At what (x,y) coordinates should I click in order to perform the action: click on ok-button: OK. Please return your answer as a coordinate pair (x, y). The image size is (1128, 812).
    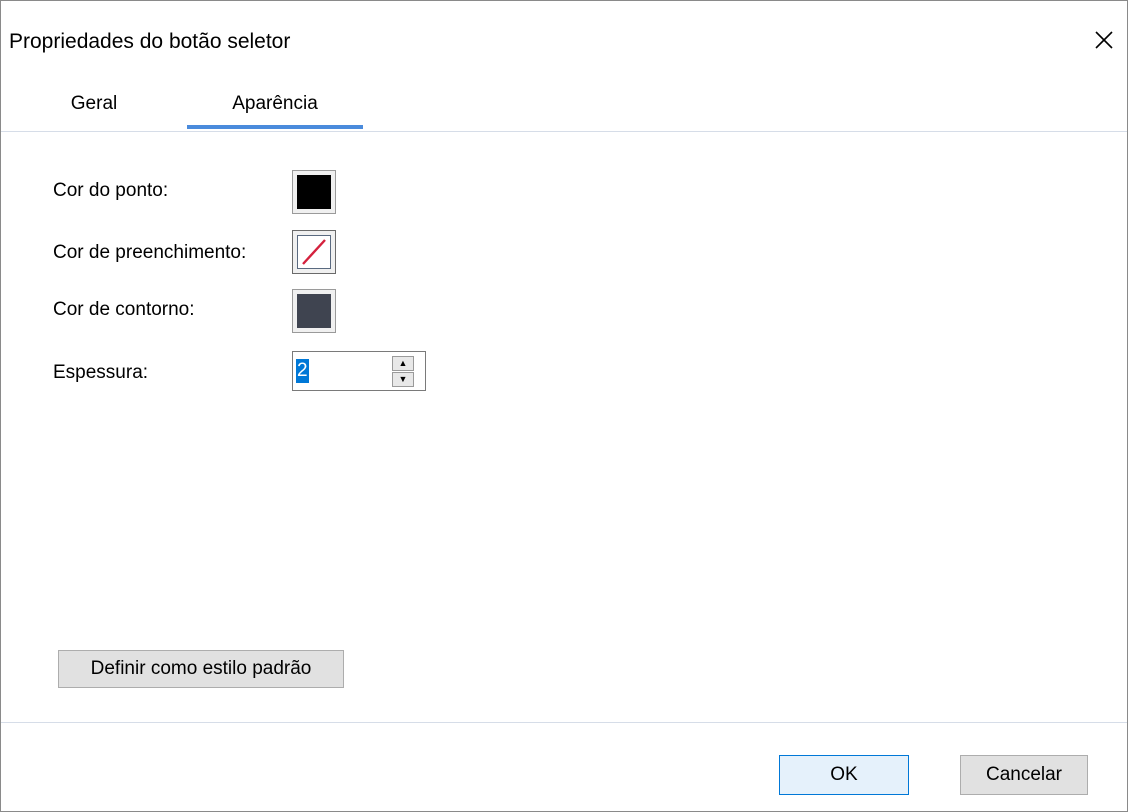
    Looking at the image, I should click on (844, 775).